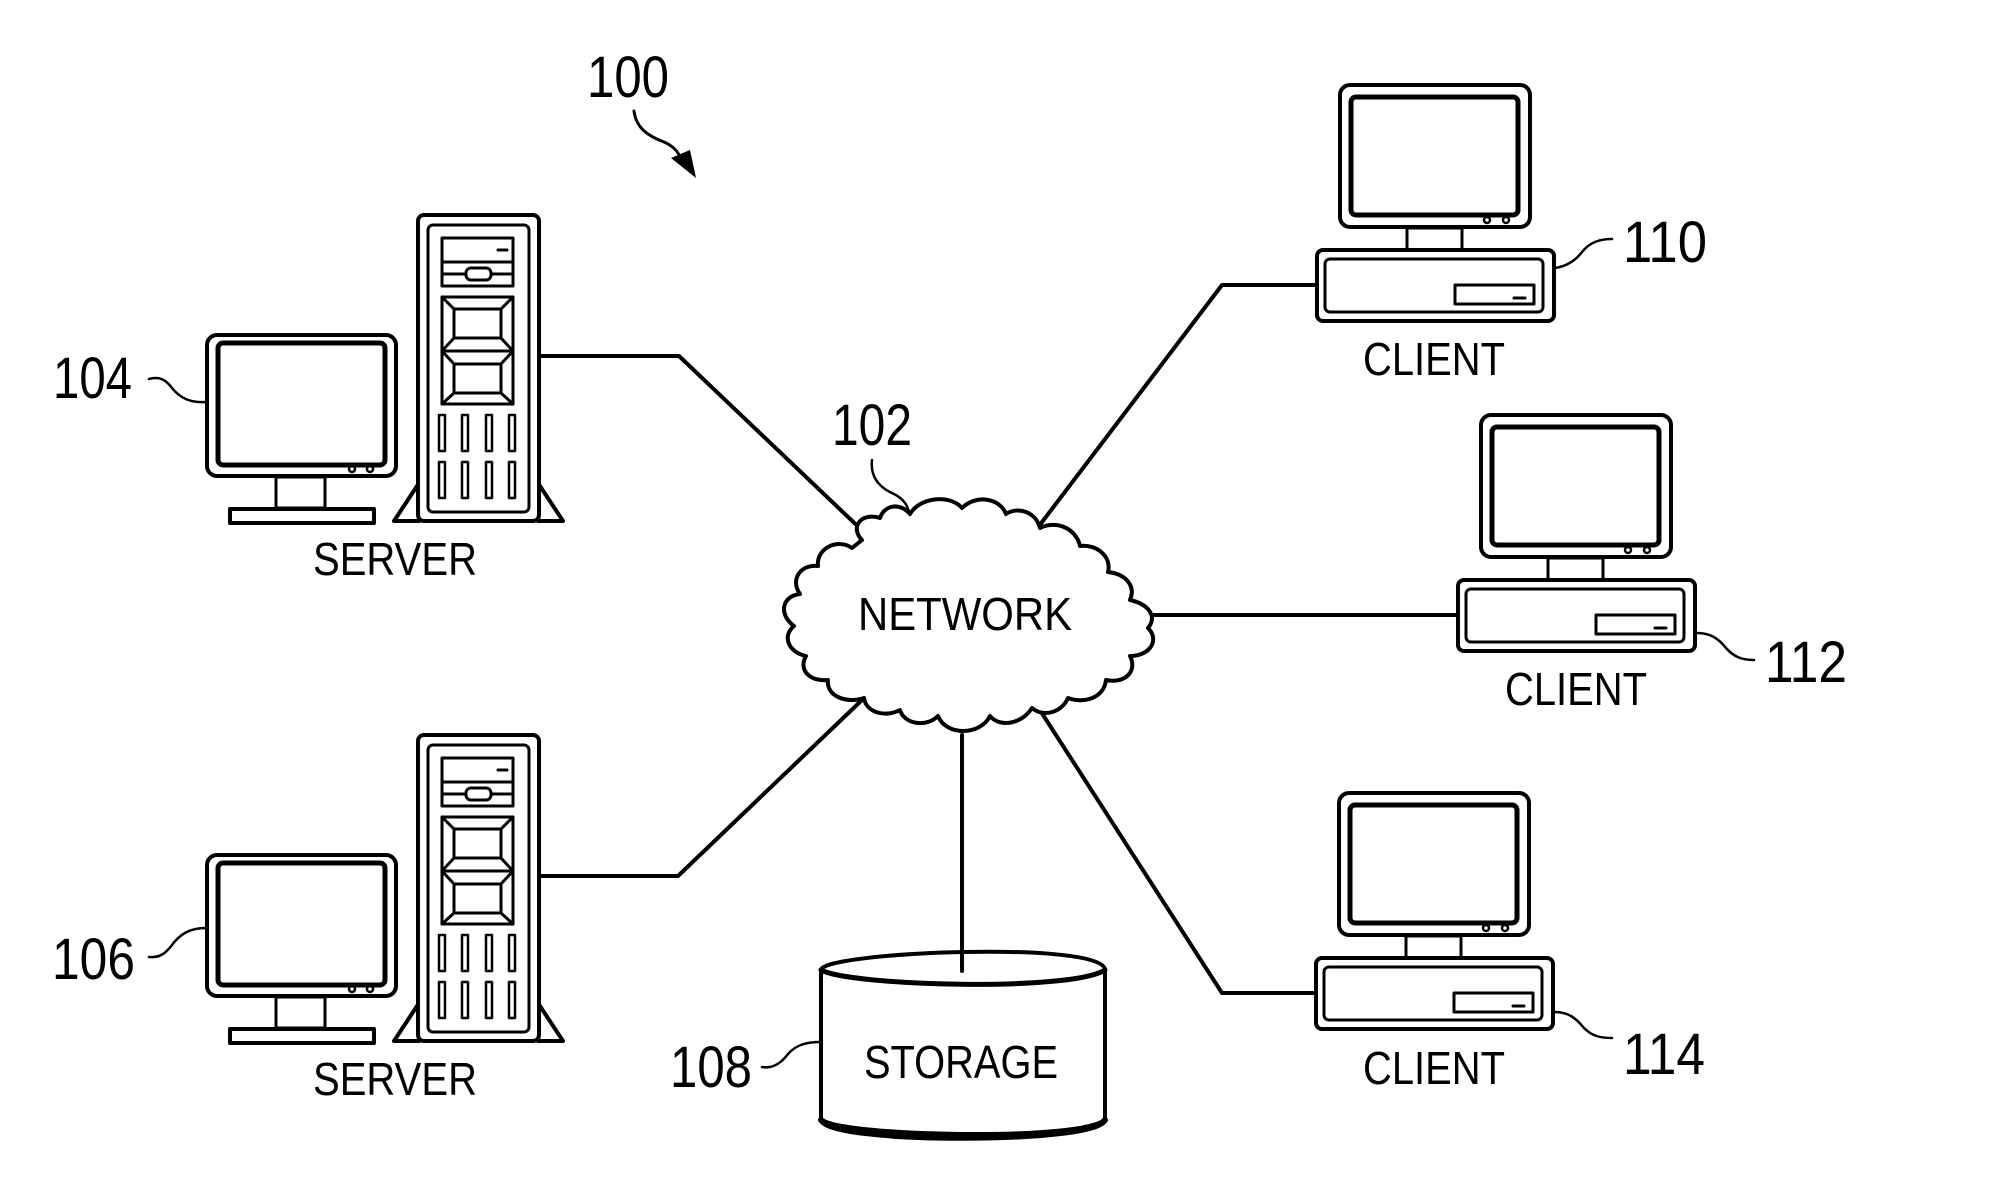  I want to click on storage-reference: 108, so click(711, 1067).